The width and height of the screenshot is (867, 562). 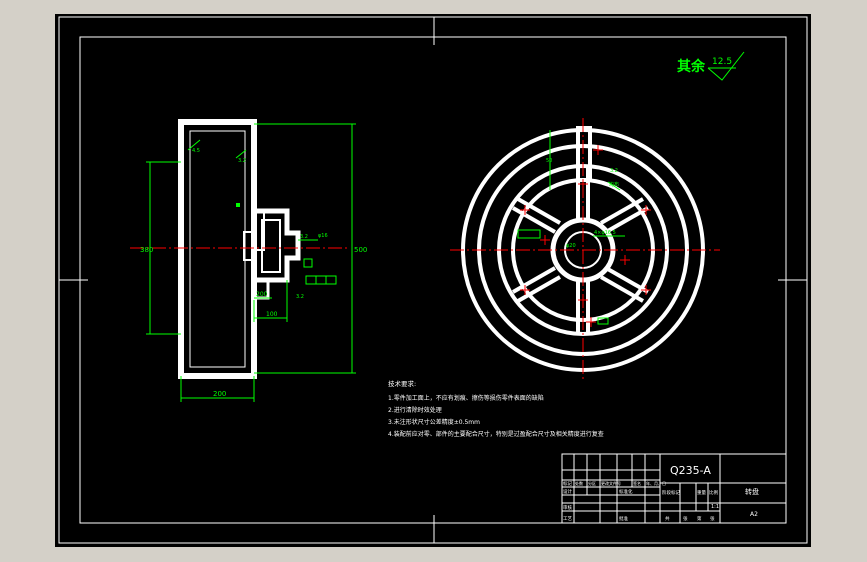 What do you see at coordinates (402, 383) in the screenshot?
I see `tech-title: 技术要求:` at bounding box center [402, 383].